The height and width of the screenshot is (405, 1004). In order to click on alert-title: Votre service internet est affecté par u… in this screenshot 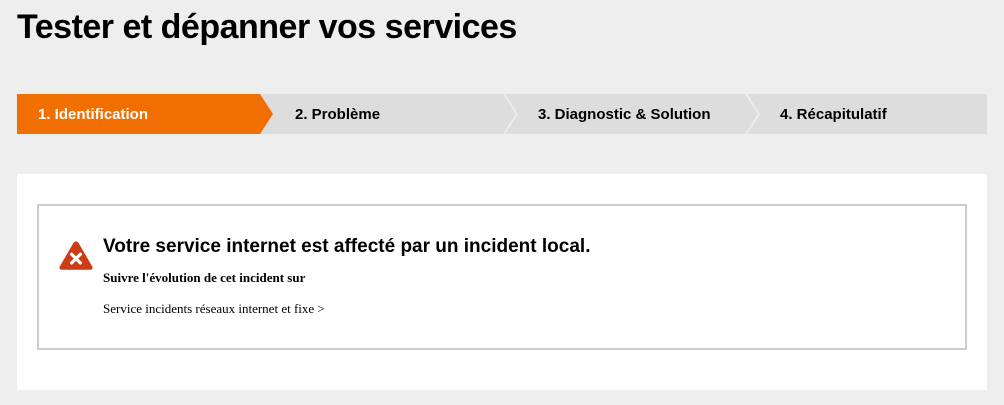, I will do `click(347, 246)`.